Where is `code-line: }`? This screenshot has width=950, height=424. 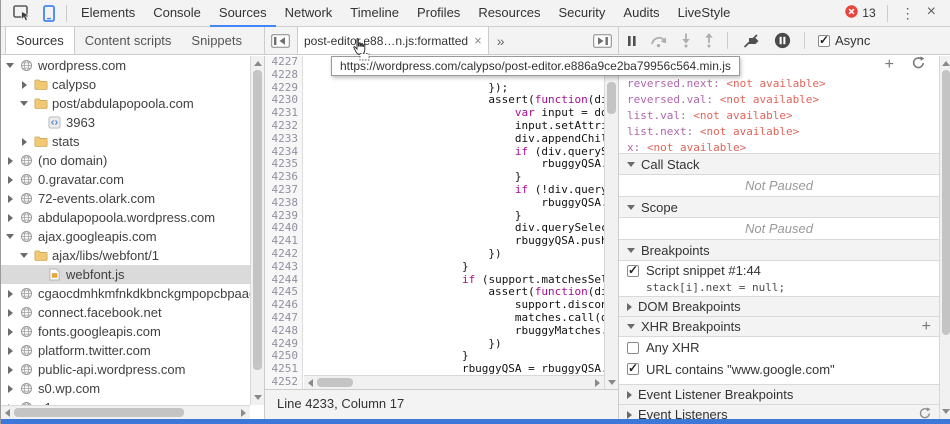 code-line: } is located at coordinates (460, 267).